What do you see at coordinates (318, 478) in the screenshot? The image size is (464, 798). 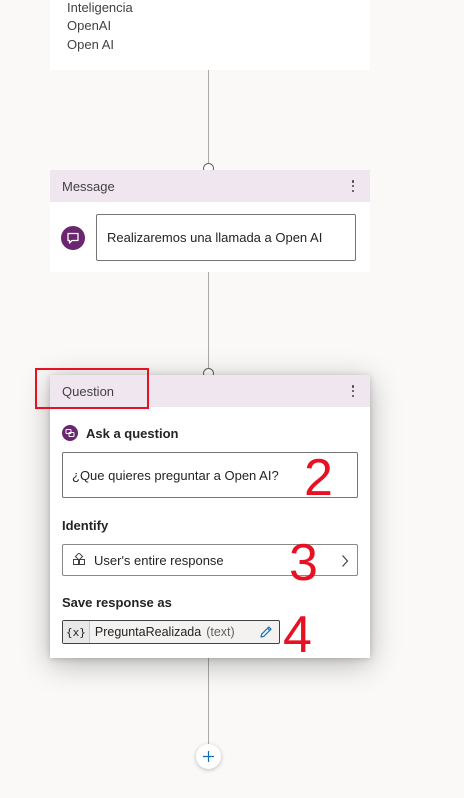 I see `annotation-number: 2` at bounding box center [318, 478].